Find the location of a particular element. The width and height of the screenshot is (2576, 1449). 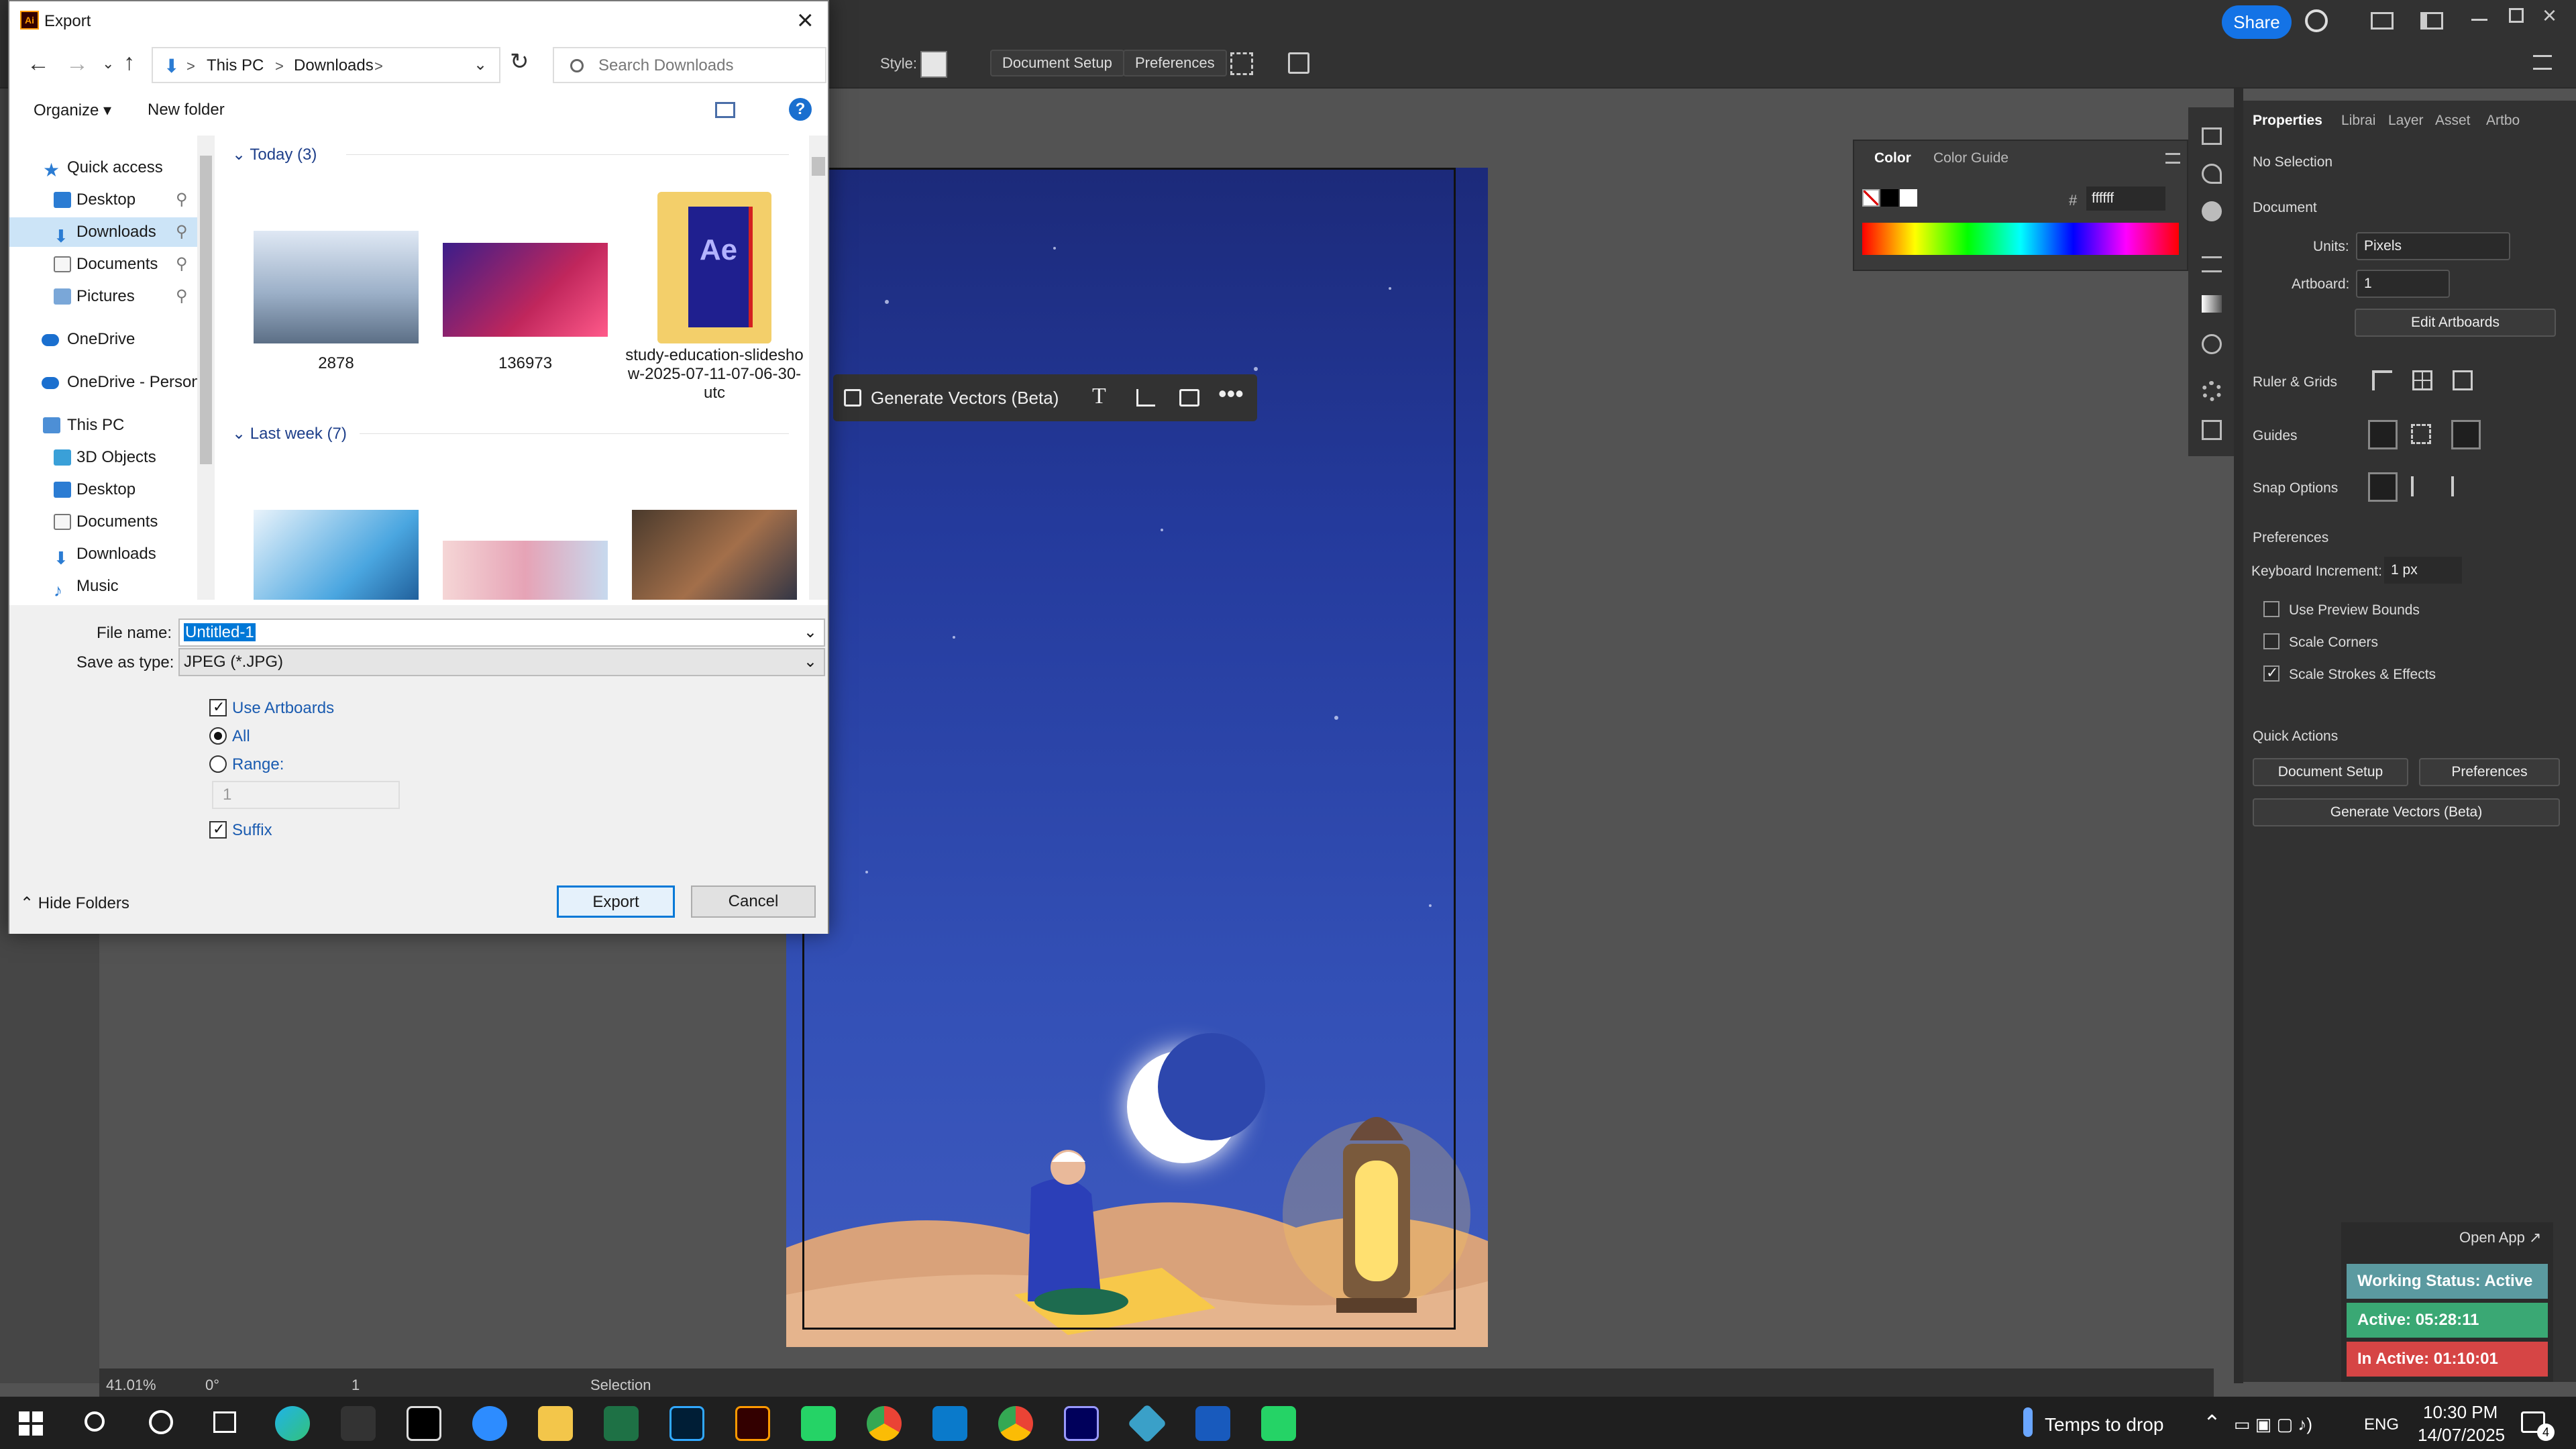

range-label: Range: is located at coordinates (258, 764).